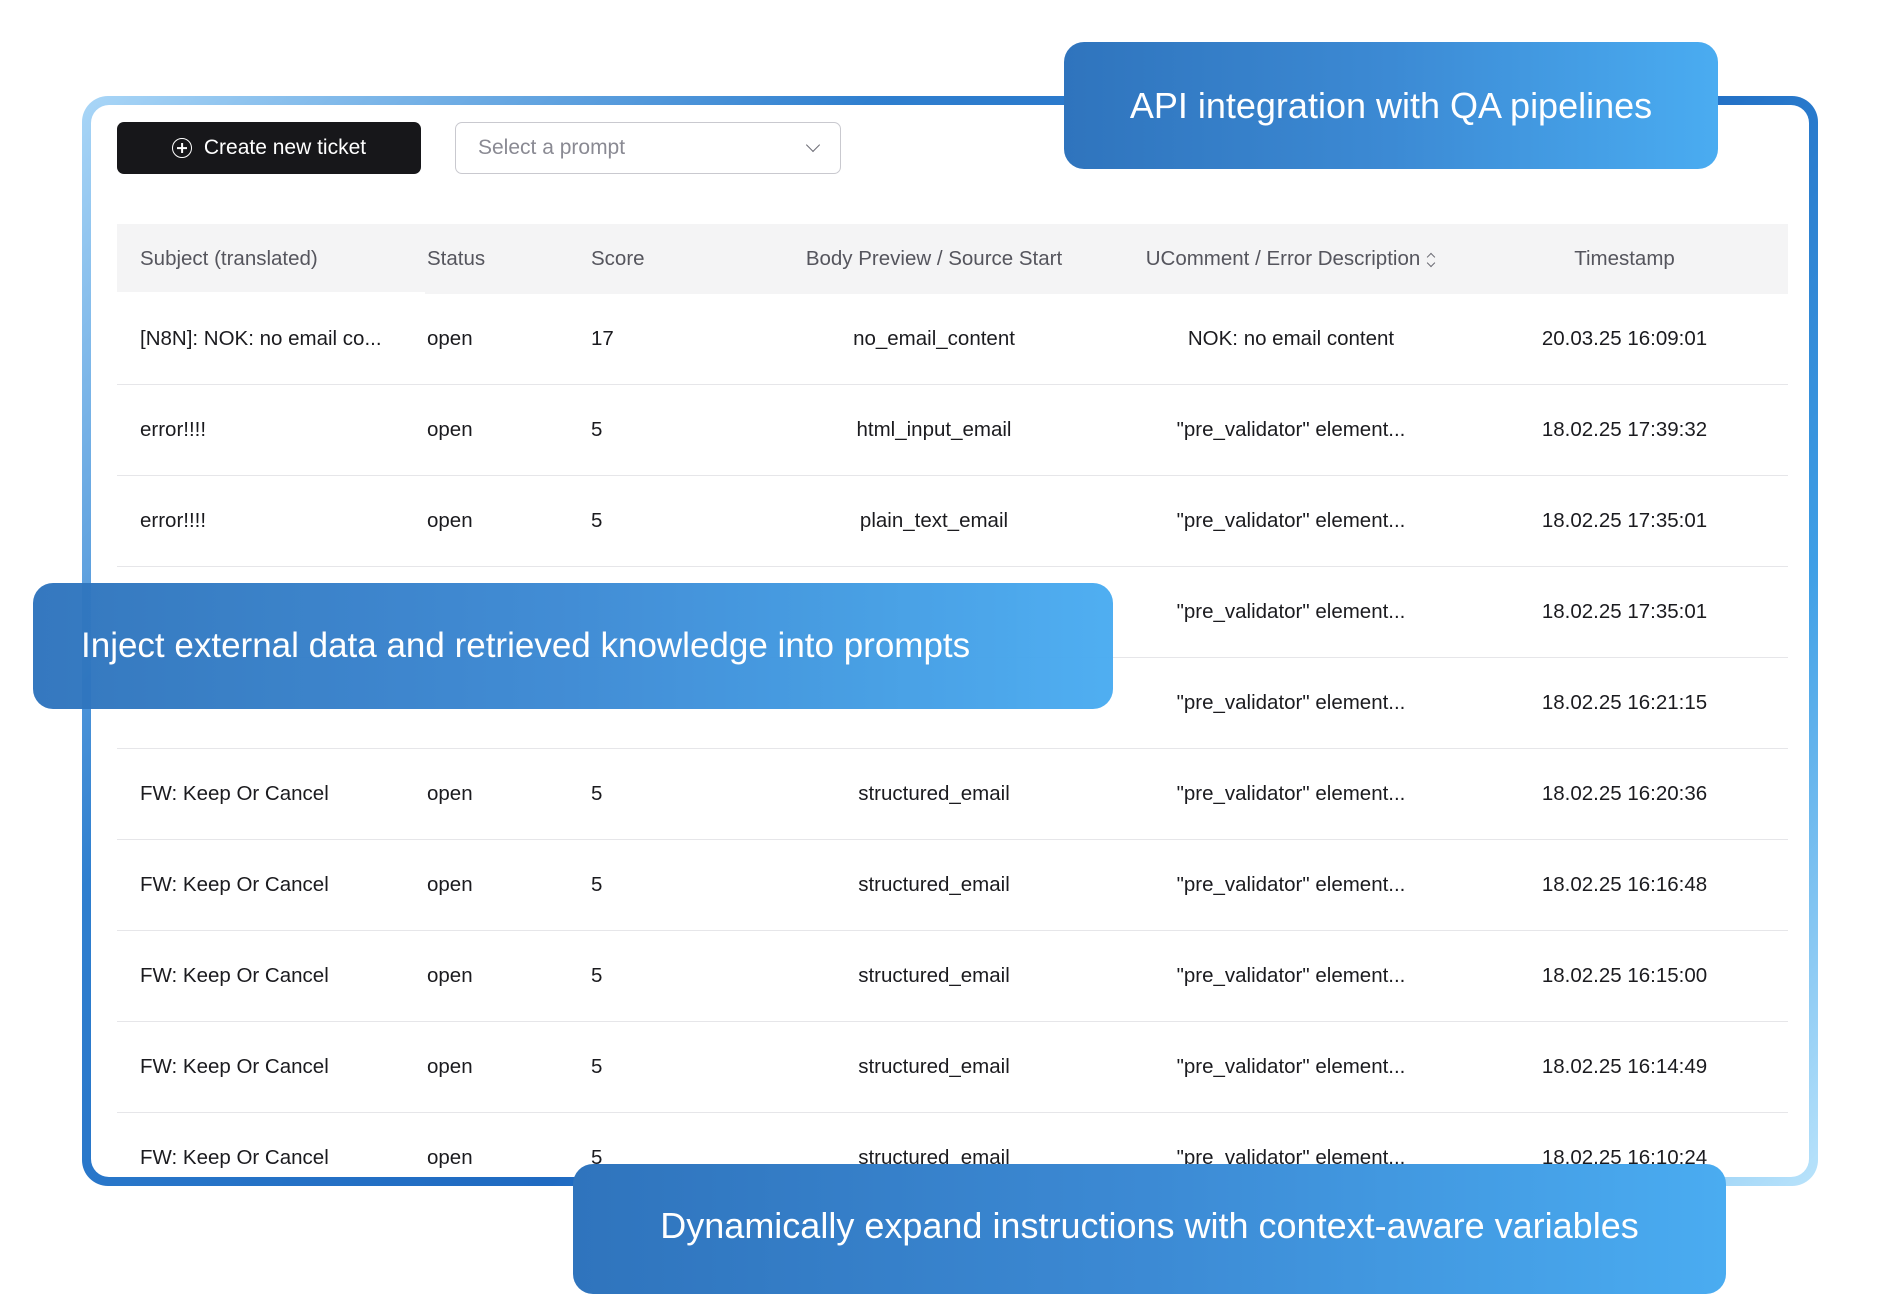  I want to click on column-header-subject: Subject (translated), so click(272, 259).